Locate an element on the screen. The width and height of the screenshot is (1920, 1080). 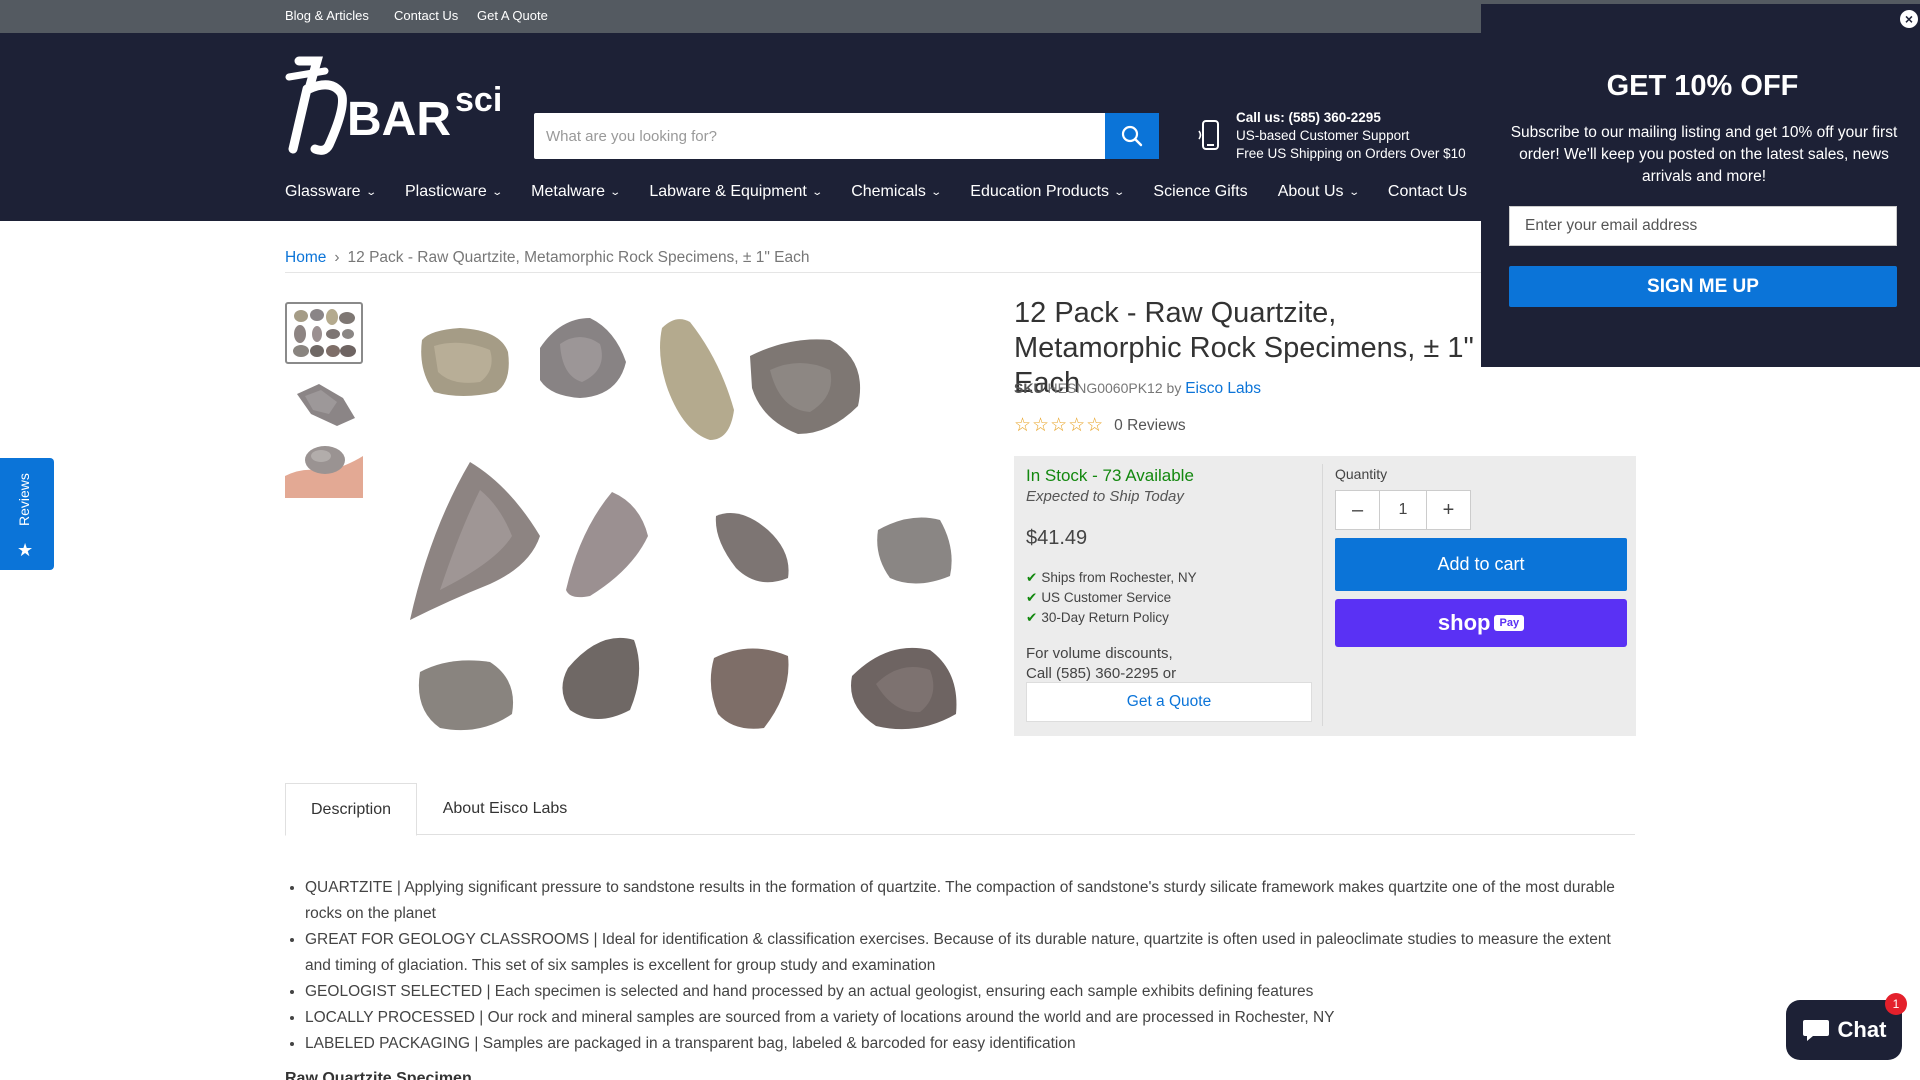
feature-text: 30-Day Return Policy is located at coordinates (1105, 617).